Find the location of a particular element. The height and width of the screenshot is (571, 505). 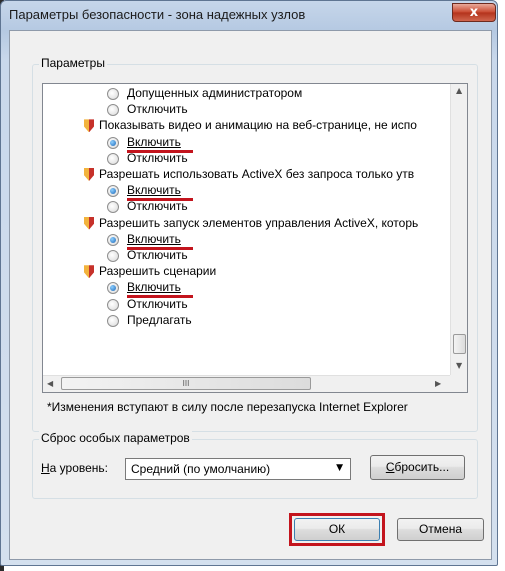

vertical-scroll-thumb is located at coordinates (459, 344).